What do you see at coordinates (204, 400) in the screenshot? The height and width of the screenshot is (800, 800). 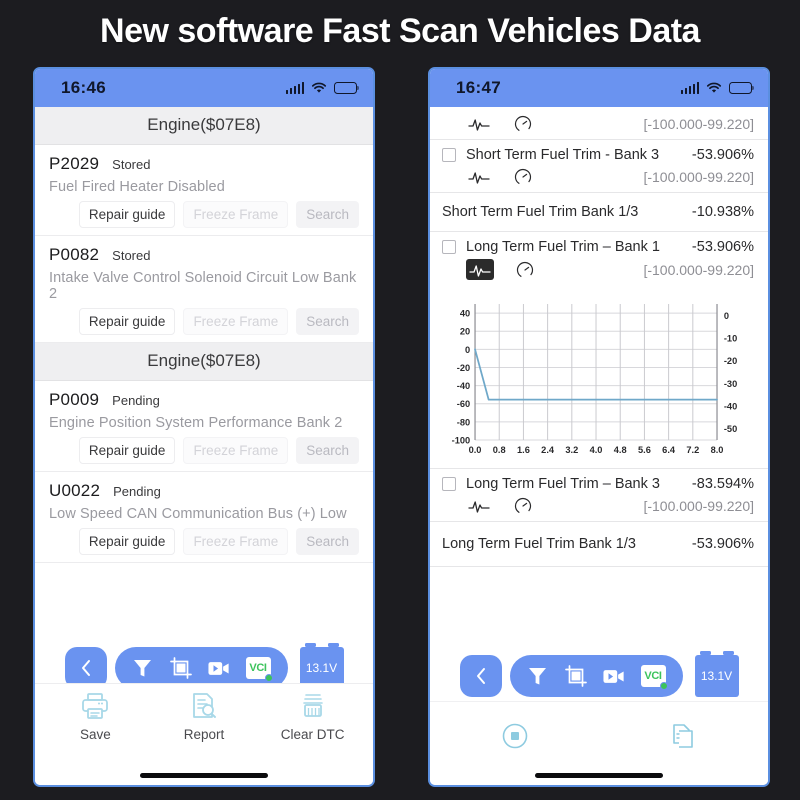 I see `dtc-row-header: P0009 Pending` at bounding box center [204, 400].